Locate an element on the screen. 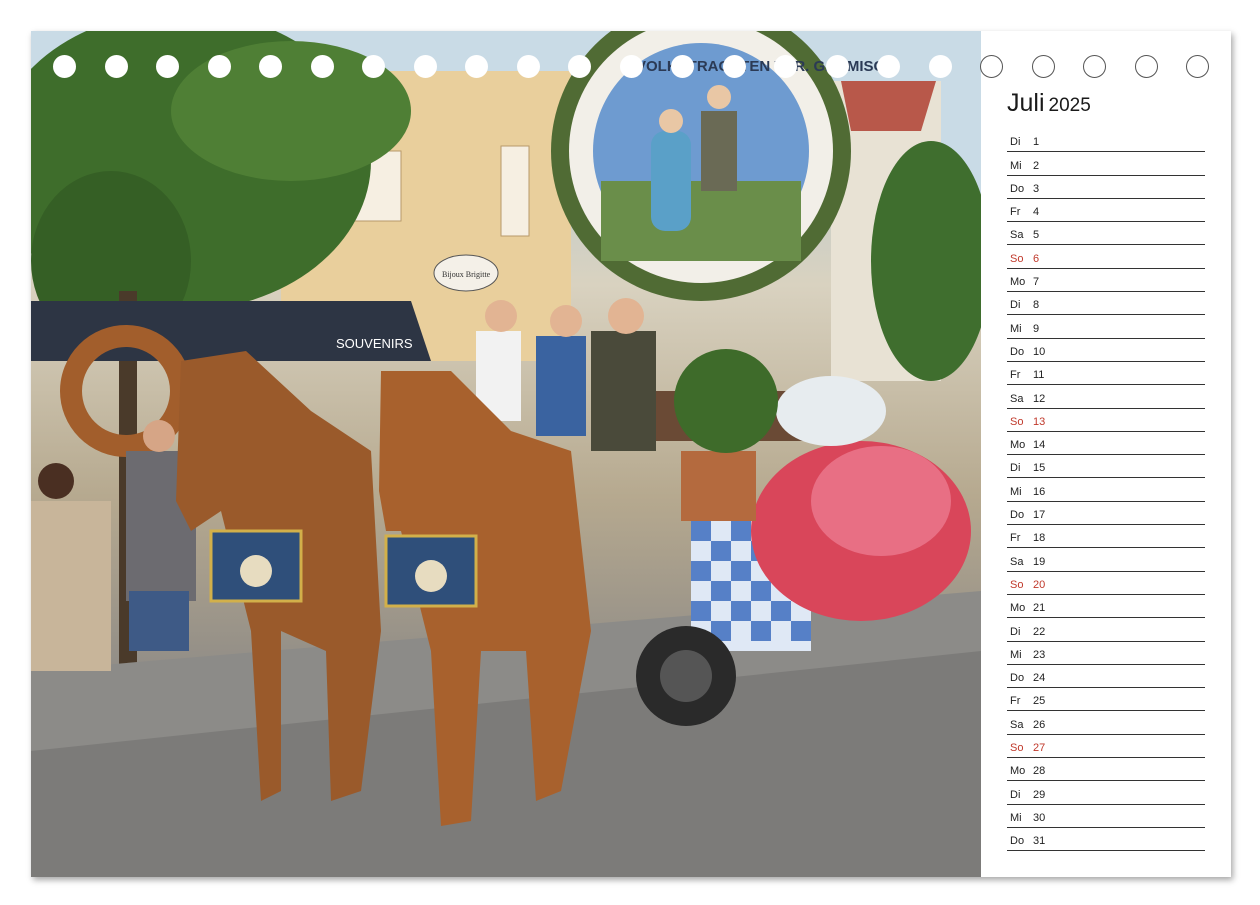 This screenshot has height=905, width=1260. day-number: 6 is located at coordinates (1036, 258).